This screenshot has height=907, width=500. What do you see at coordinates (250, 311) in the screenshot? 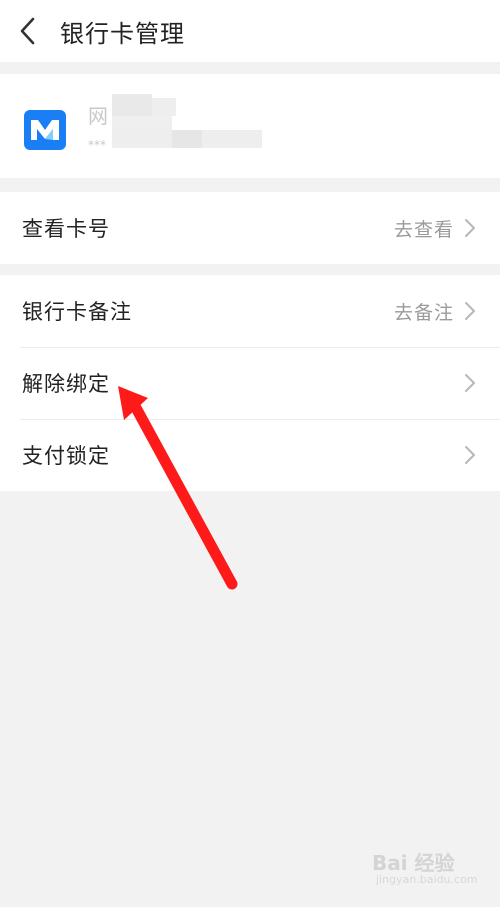
I see `row-card-remark: 银行卡备注 去备注` at bounding box center [250, 311].